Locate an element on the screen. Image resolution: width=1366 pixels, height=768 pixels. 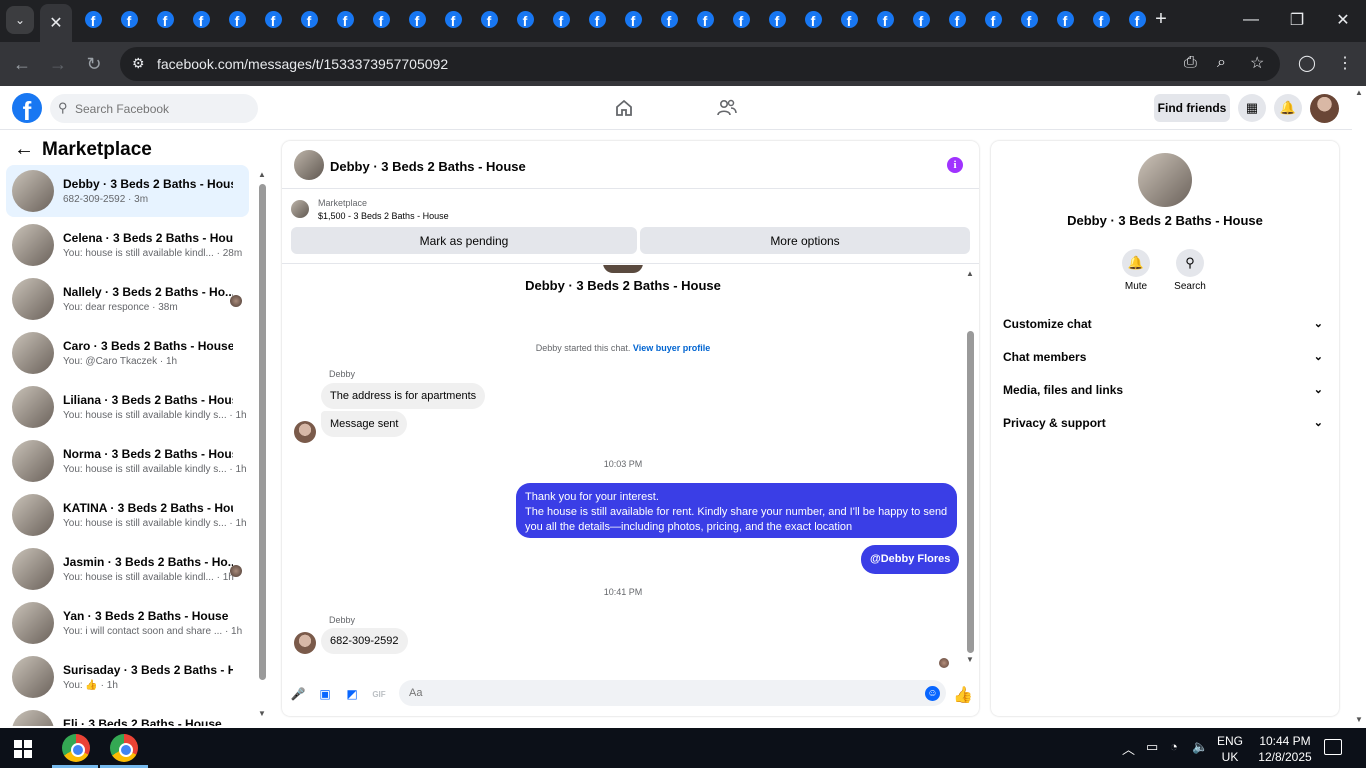
menu-grid-button: ▦ is located at coordinates (1252, 108).